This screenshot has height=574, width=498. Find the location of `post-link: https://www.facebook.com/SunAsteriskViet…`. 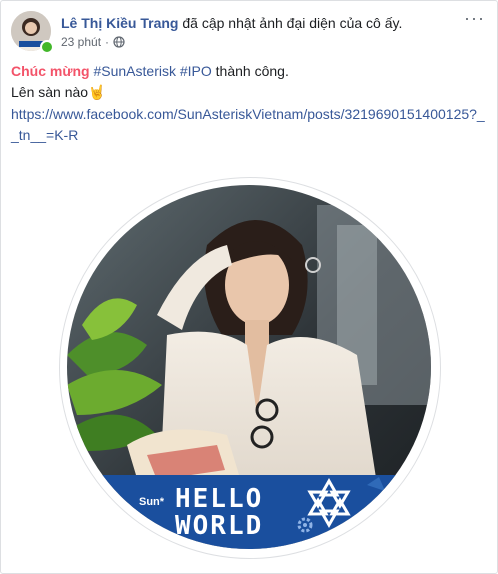

post-link: https://www.facebook.com/SunAsteriskViet… is located at coordinates (250, 125).